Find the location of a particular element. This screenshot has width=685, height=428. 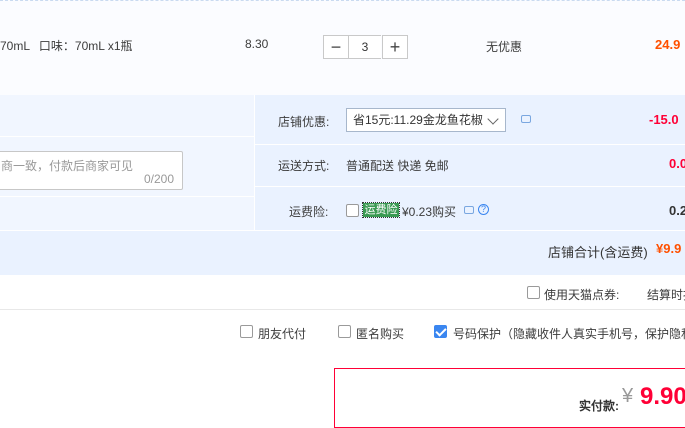

friend-pay-checkbox is located at coordinates (246, 331).